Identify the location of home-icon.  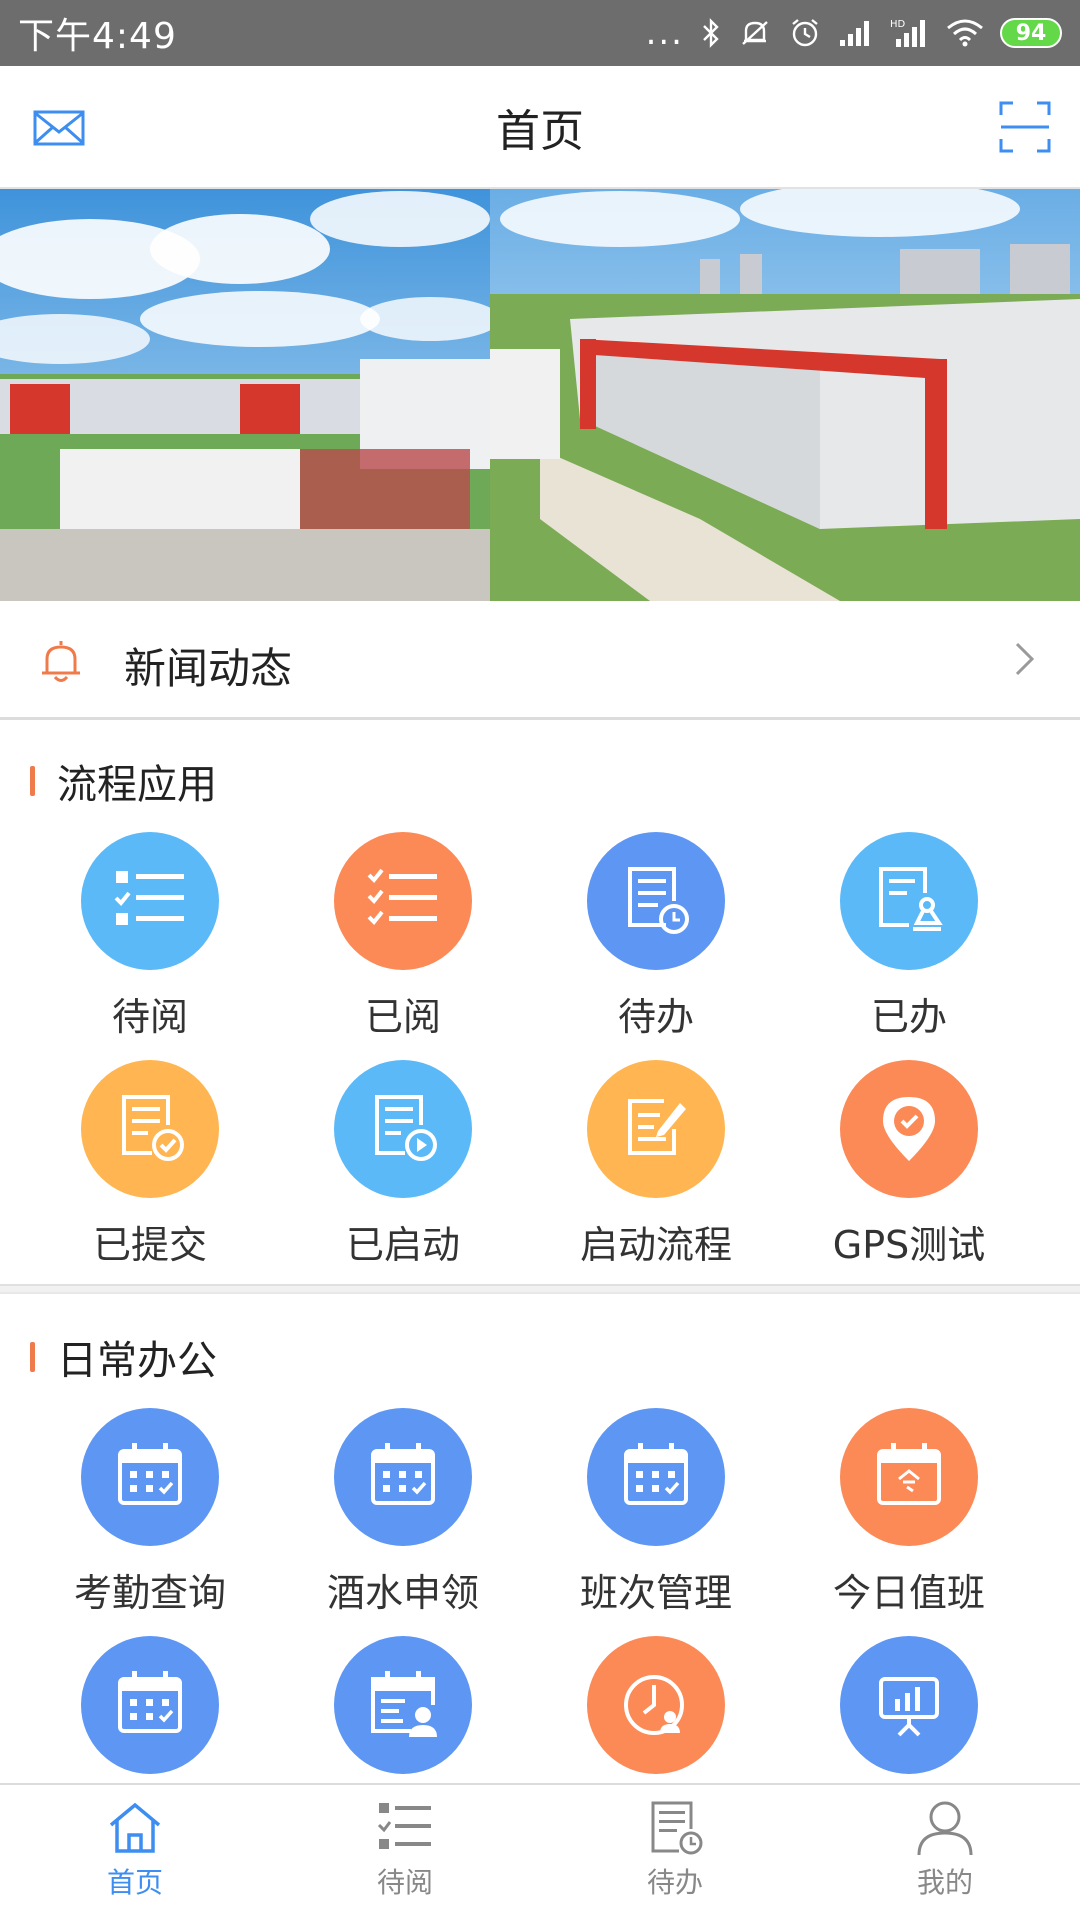
(135, 1827).